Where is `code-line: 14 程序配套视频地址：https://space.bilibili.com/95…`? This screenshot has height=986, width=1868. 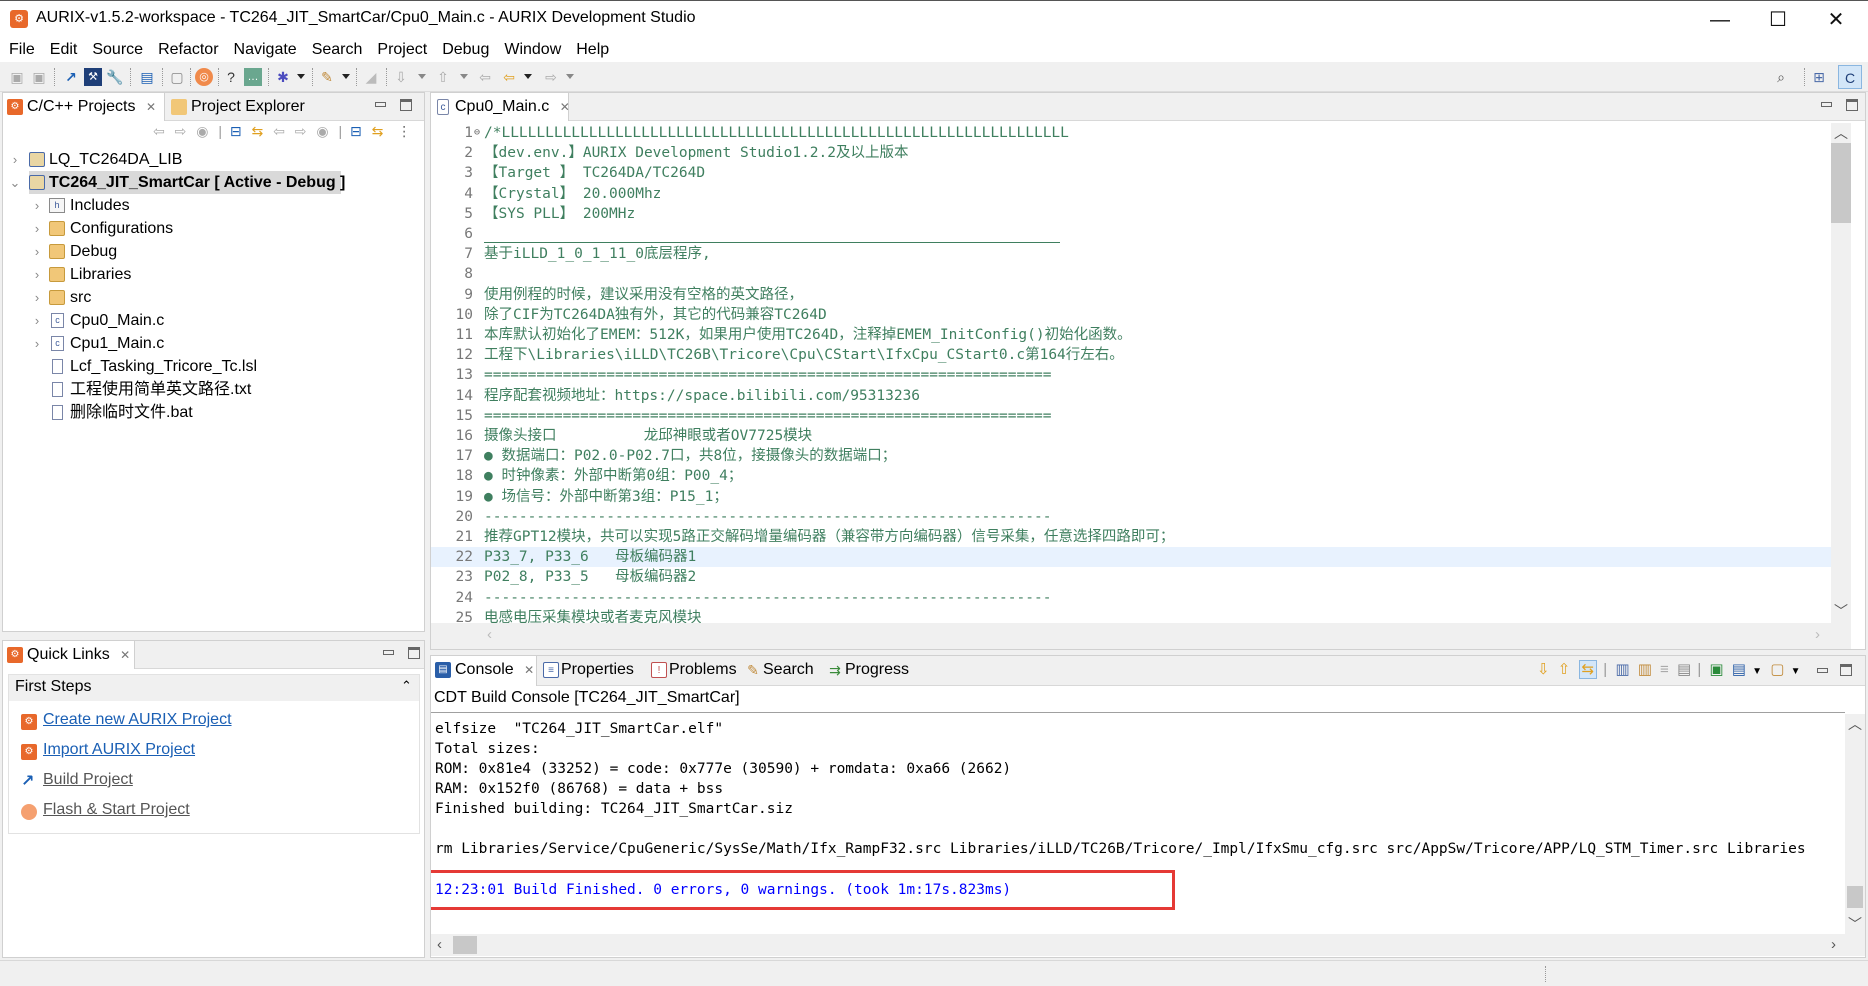 code-line: 14 程序配套视频地址：https://space.bilibili.com/95… is located at coordinates (1131, 396).